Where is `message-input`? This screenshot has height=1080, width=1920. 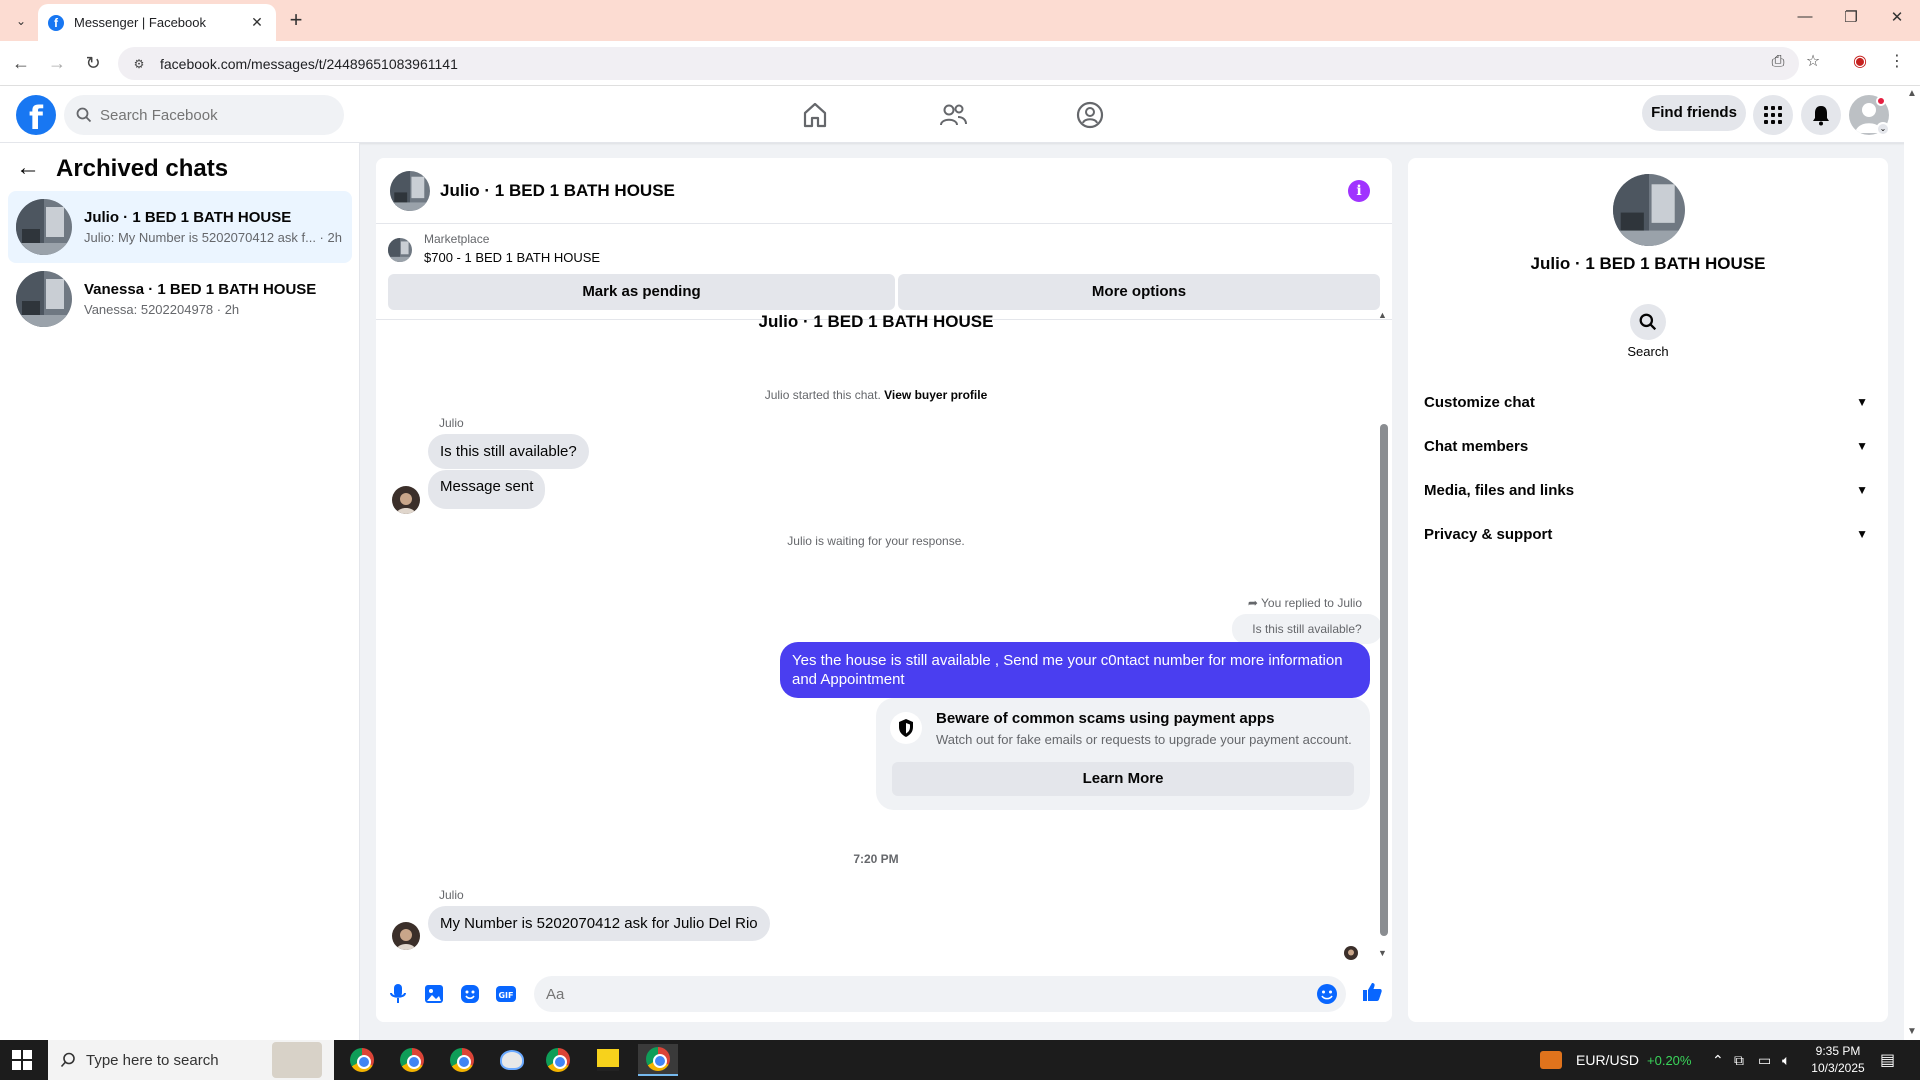
message-input is located at coordinates (926, 994).